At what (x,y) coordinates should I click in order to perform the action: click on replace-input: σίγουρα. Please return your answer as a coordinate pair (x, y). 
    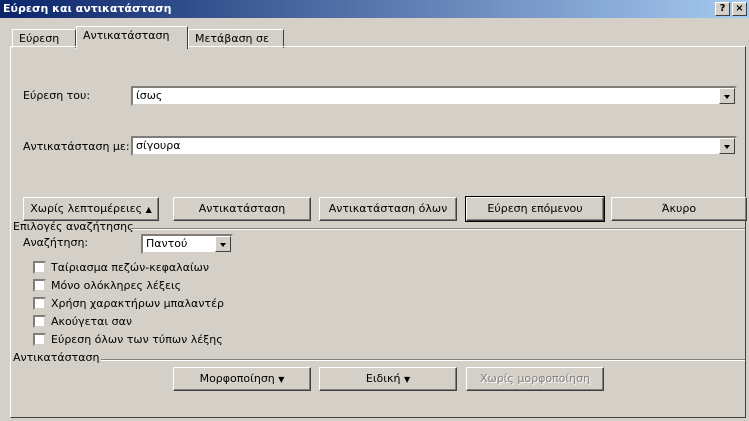
    Looking at the image, I should click on (434, 146).